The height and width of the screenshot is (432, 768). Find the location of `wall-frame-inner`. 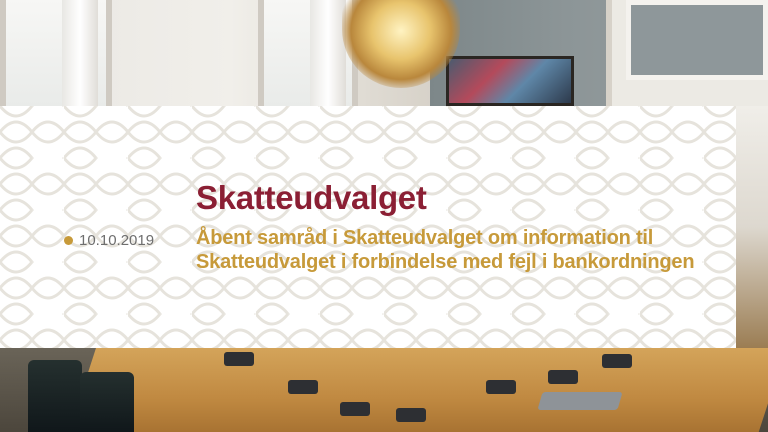

wall-frame-inner is located at coordinates (697, 40).